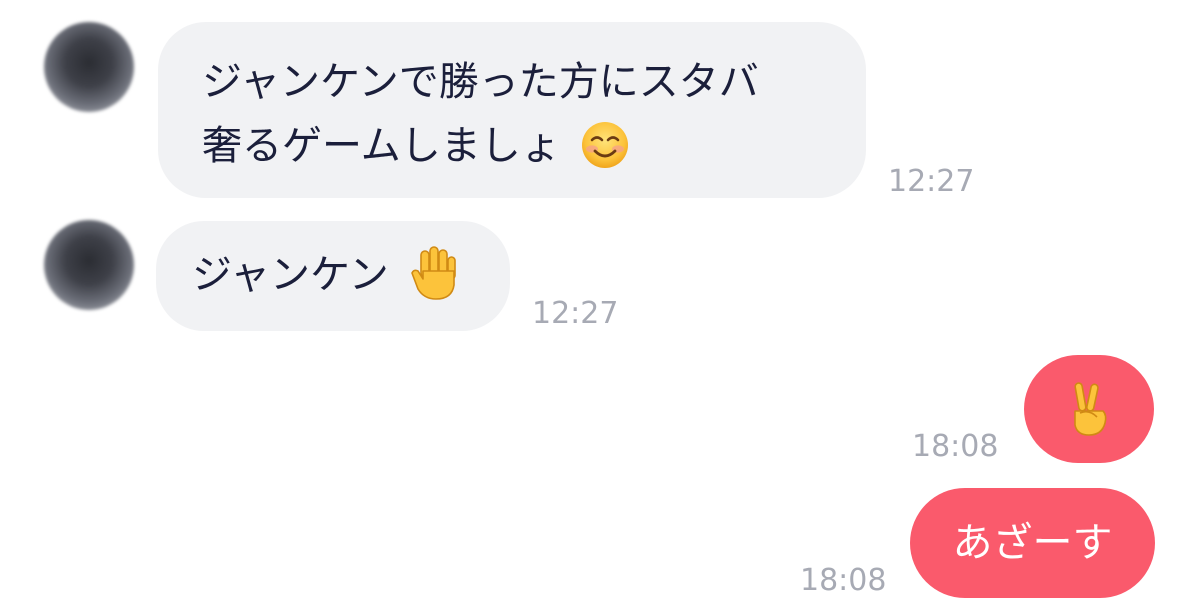 Image resolution: width=1200 pixels, height=609 pixels. Describe the element at coordinates (434, 273) in the screenshot. I see `raised-hand-icon` at that location.